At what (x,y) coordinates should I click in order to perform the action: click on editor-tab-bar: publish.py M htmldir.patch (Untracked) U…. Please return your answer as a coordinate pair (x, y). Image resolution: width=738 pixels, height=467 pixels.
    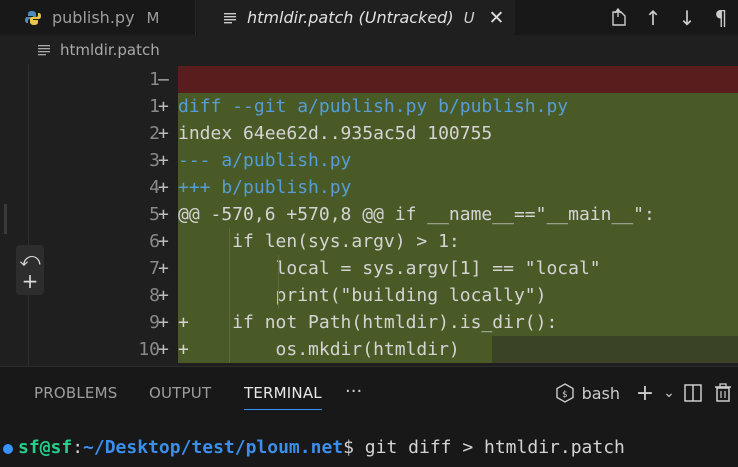
    Looking at the image, I should click on (369, 17).